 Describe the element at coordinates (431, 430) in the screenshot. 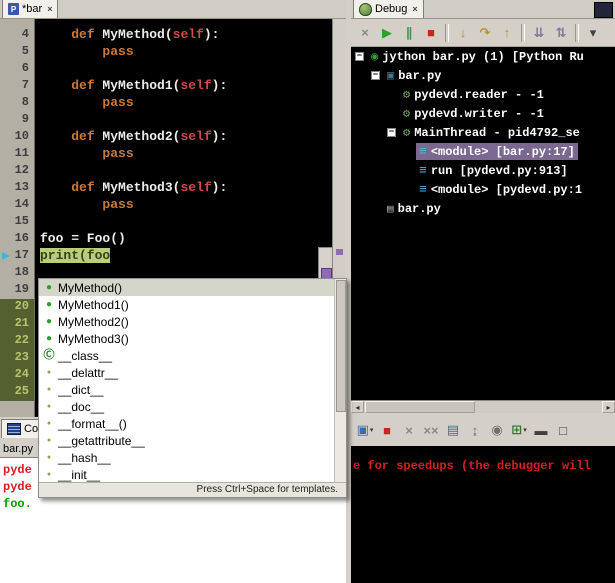

I see `remove-all-terminated-button: ××` at that location.